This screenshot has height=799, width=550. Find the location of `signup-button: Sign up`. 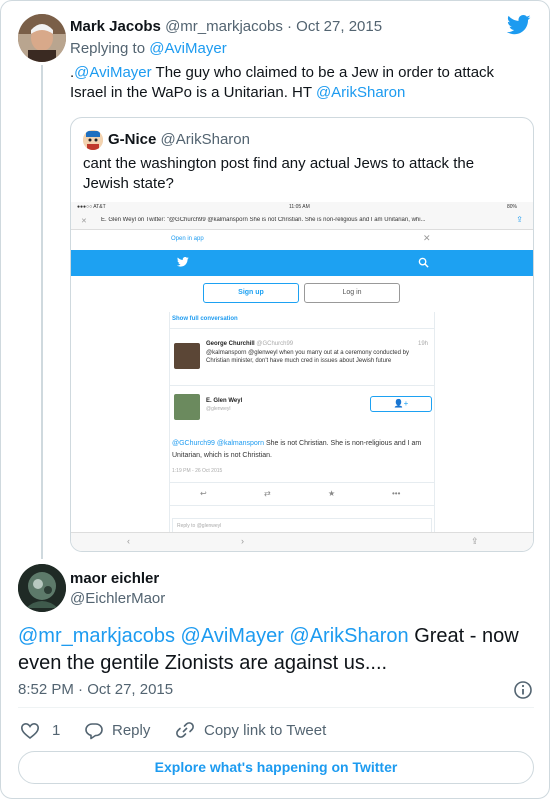

signup-button: Sign up is located at coordinates (251, 293).